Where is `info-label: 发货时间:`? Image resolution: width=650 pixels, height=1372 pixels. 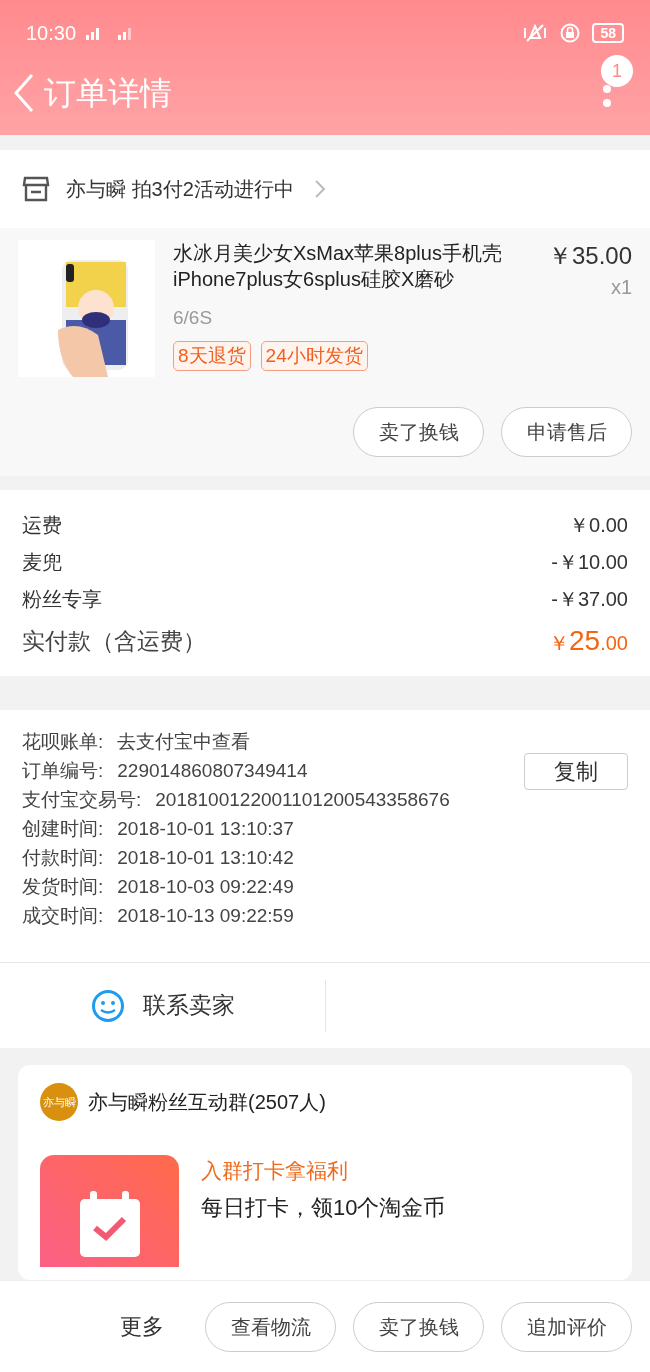
info-label: 发货时间: is located at coordinates (63, 887).